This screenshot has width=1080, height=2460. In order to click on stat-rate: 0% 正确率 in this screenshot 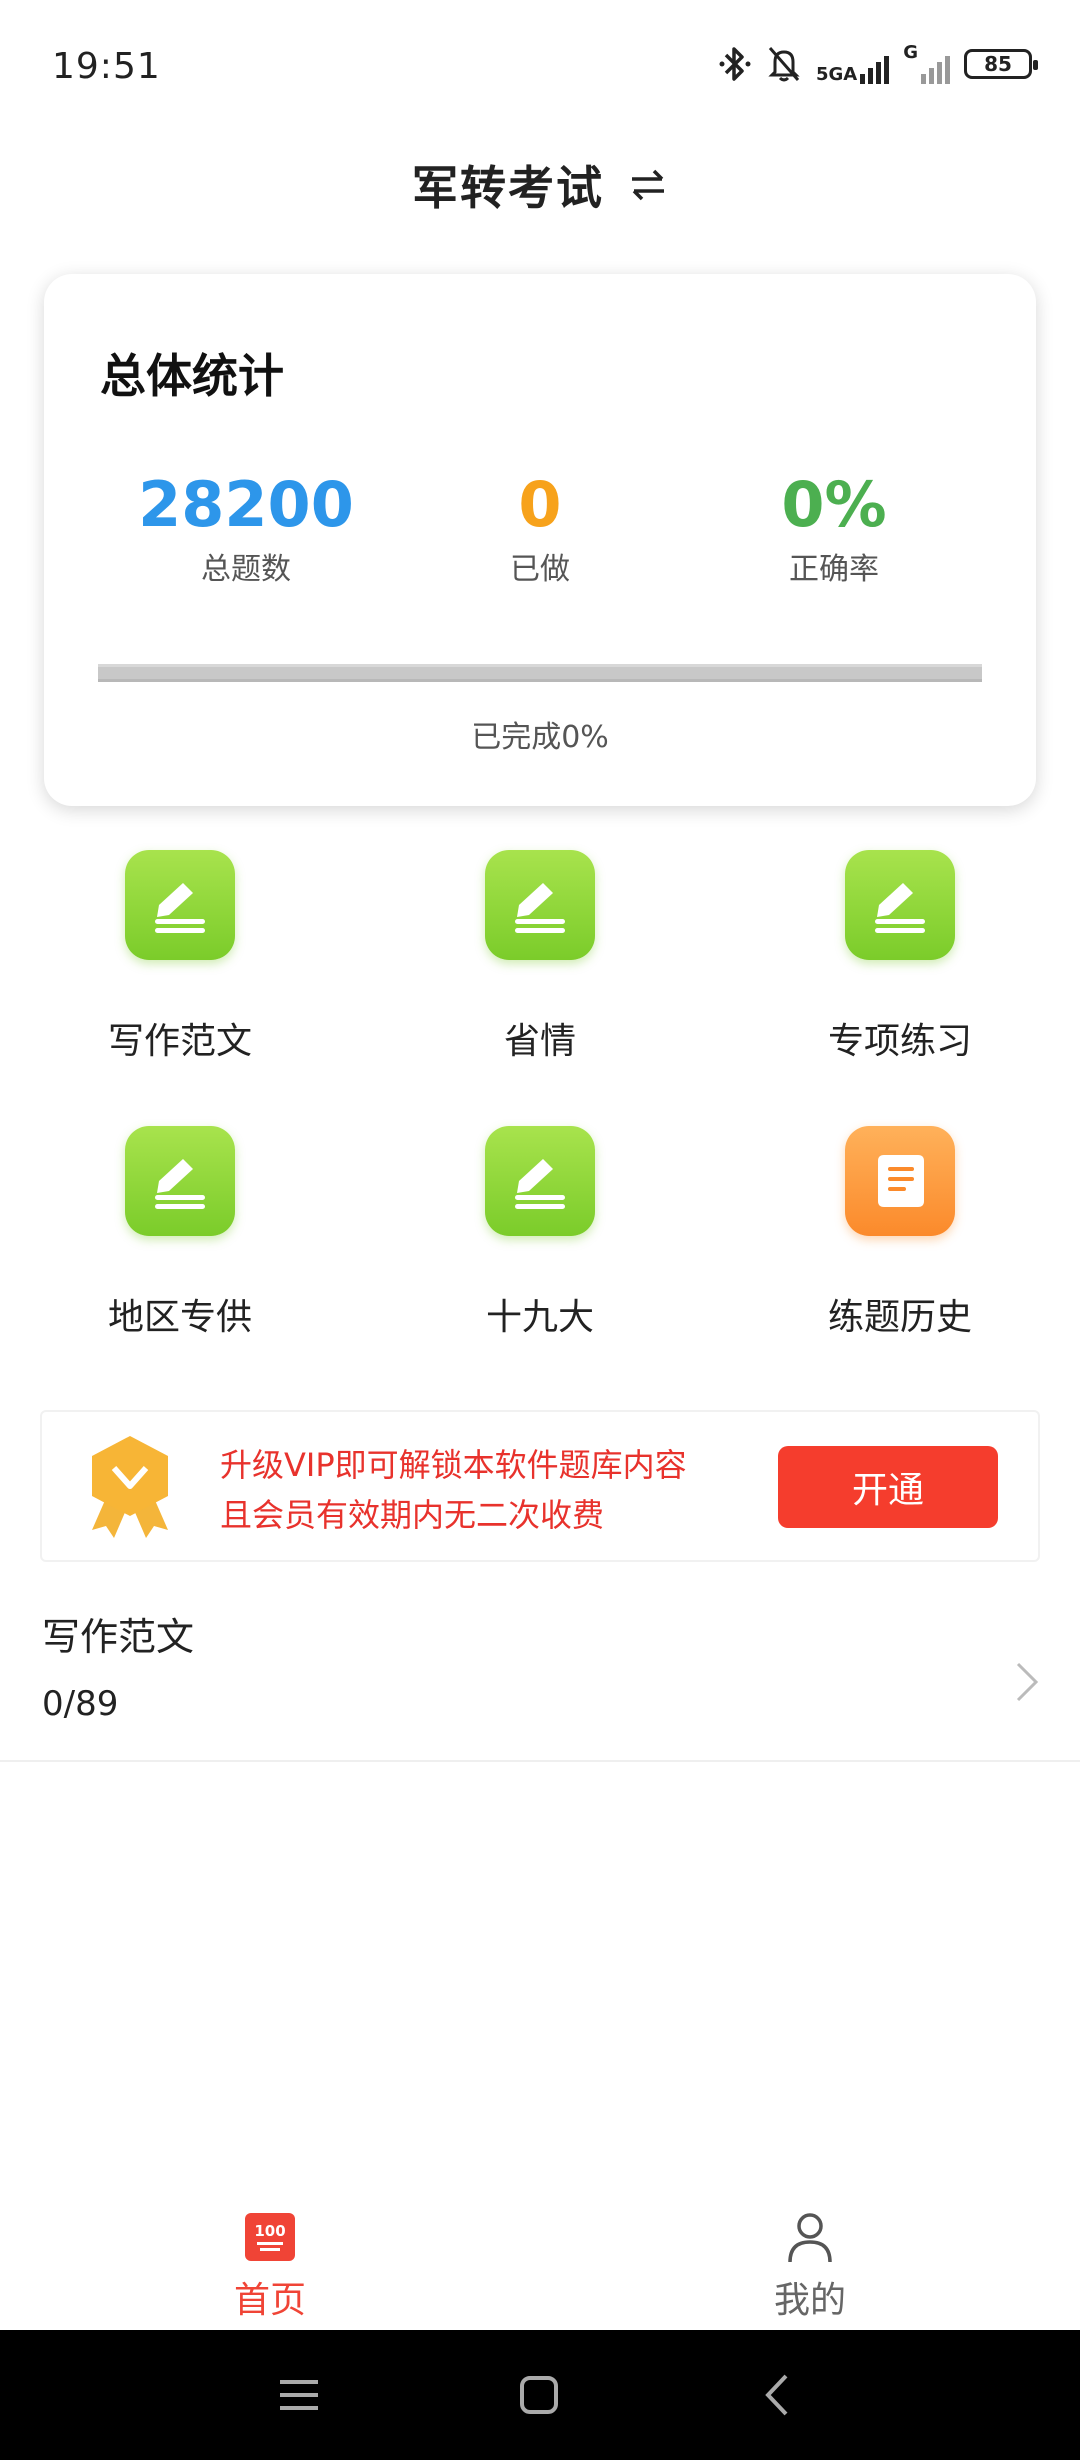, I will do `click(834, 529)`.